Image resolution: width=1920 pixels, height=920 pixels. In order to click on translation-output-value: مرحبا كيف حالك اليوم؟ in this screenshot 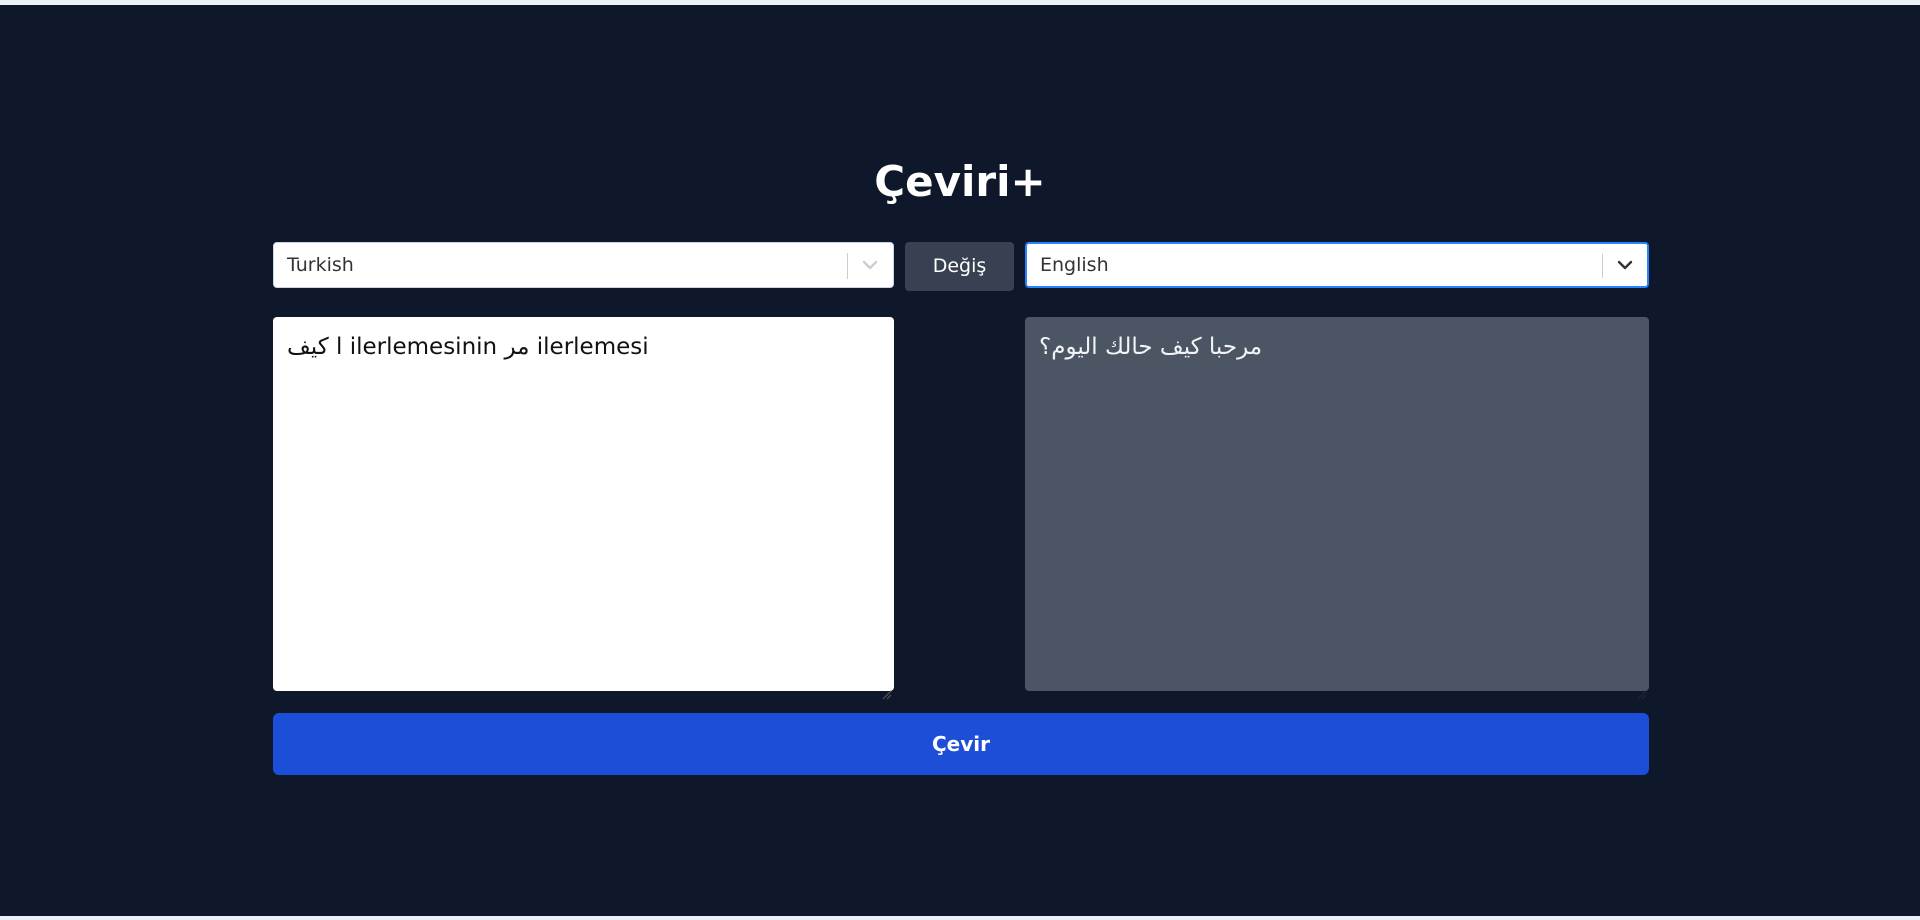, I will do `click(1151, 347)`.